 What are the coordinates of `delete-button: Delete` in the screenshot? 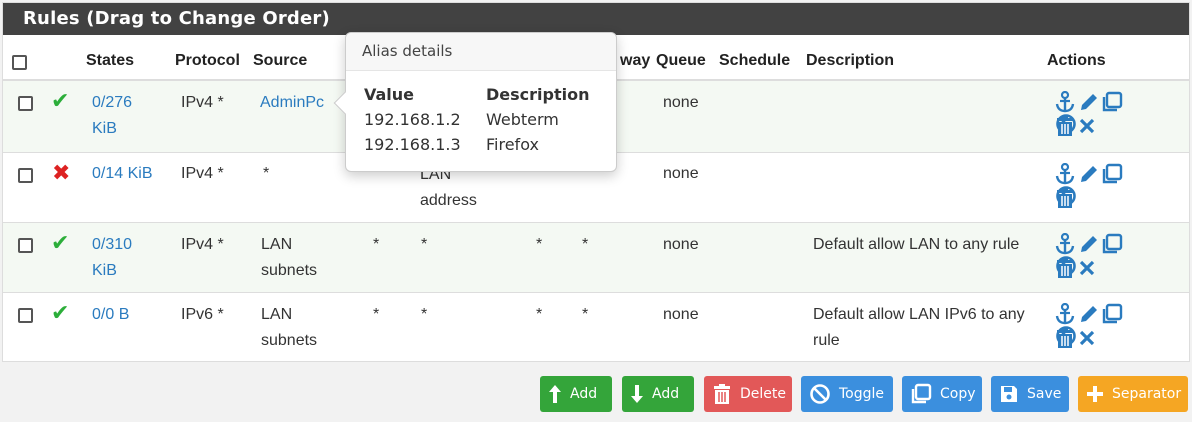 It's located at (748, 394).